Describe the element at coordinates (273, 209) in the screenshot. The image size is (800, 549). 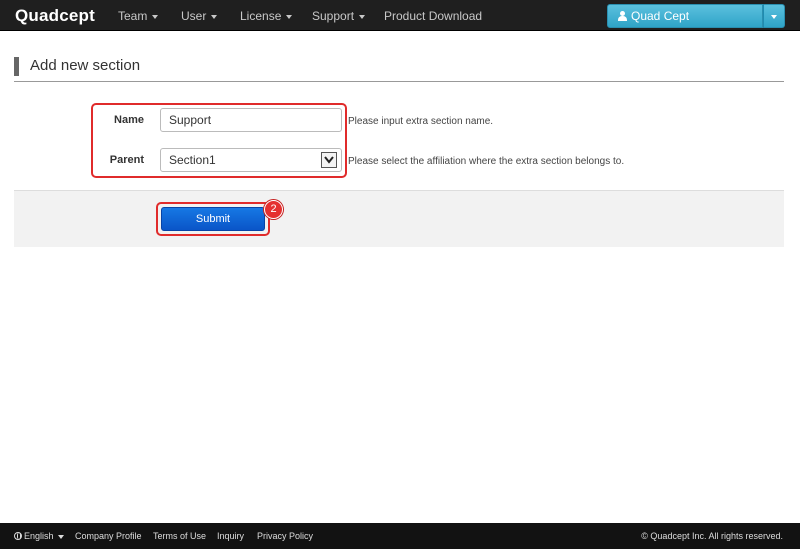
I see `step-number-badge: 2` at that location.